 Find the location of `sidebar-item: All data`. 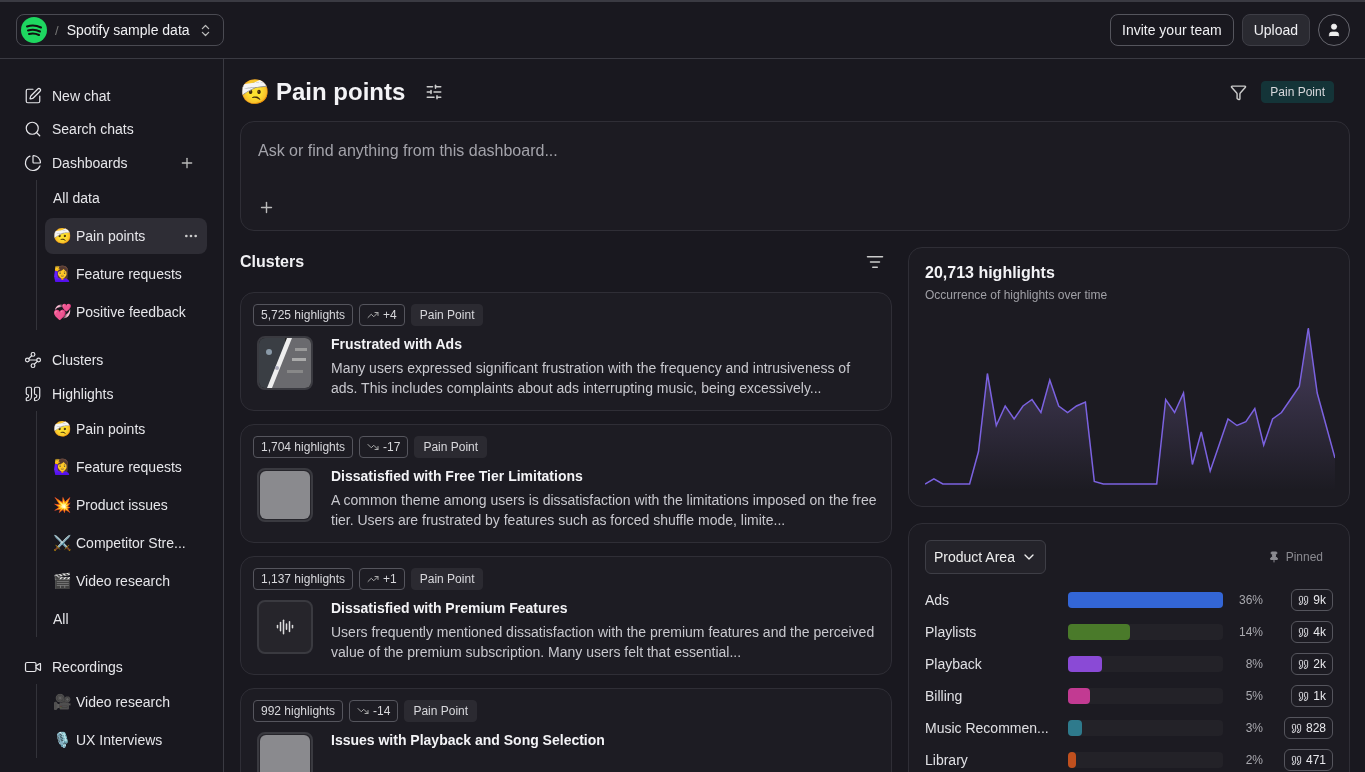

sidebar-item: All data is located at coordinates (126, 197).